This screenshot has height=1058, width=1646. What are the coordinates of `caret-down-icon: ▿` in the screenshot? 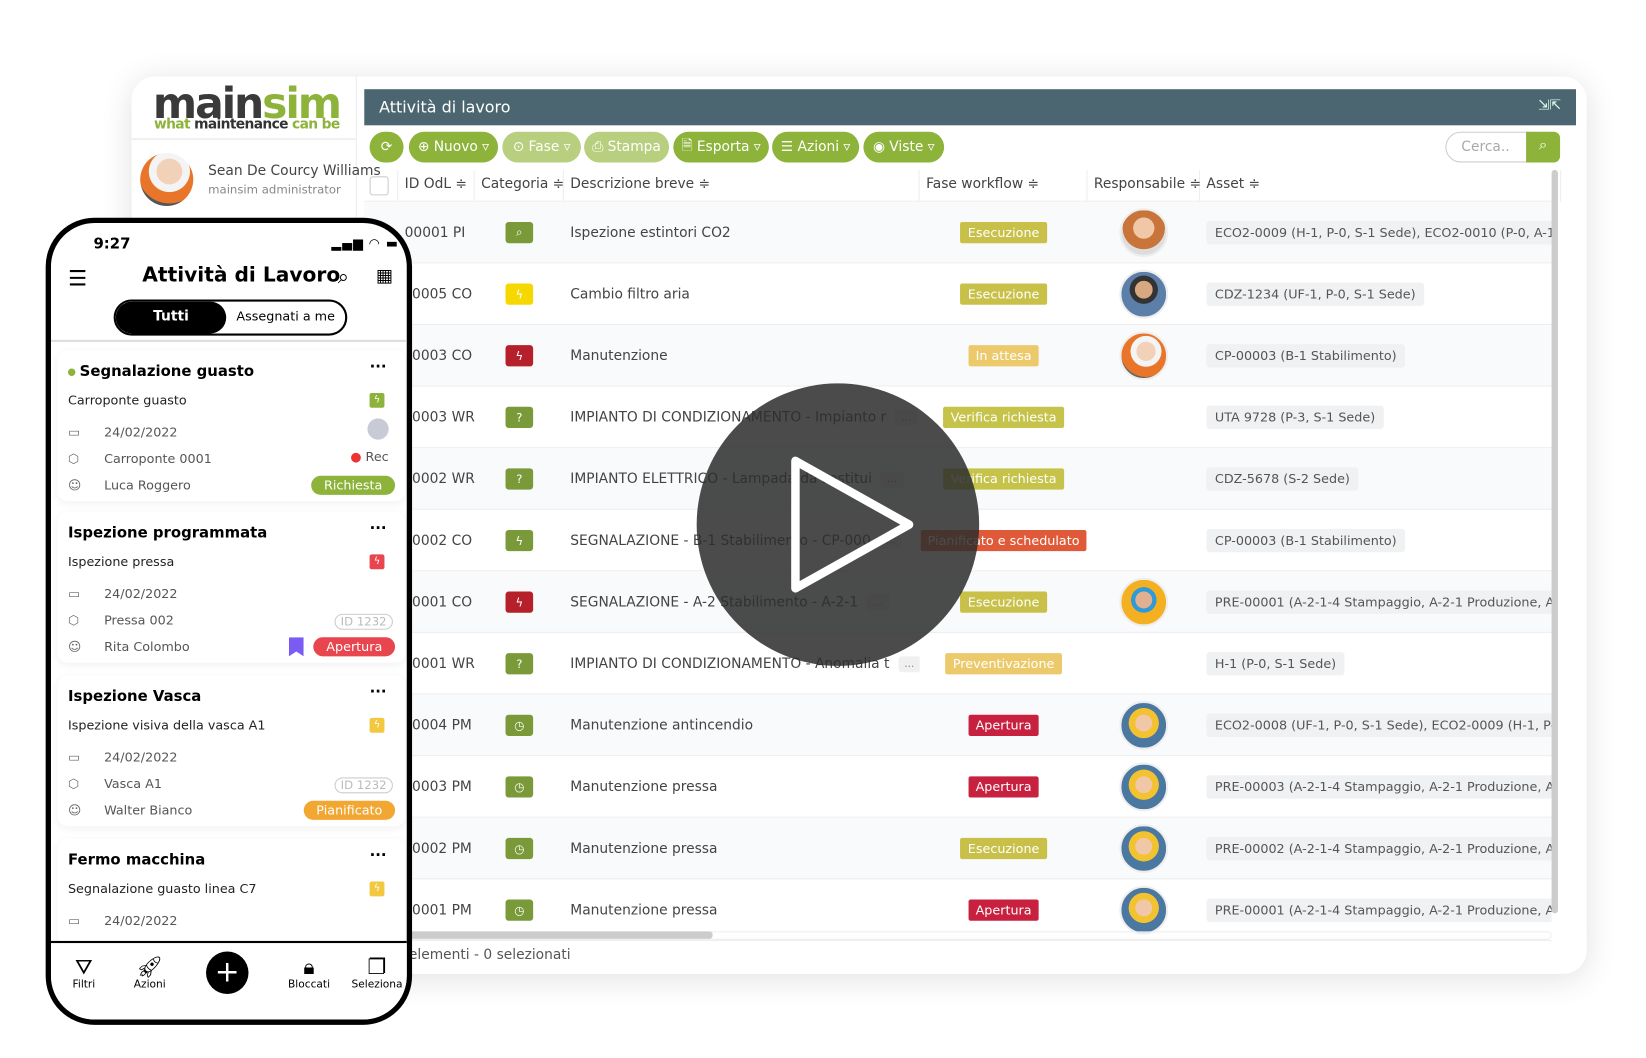 It's located at (757, 147).